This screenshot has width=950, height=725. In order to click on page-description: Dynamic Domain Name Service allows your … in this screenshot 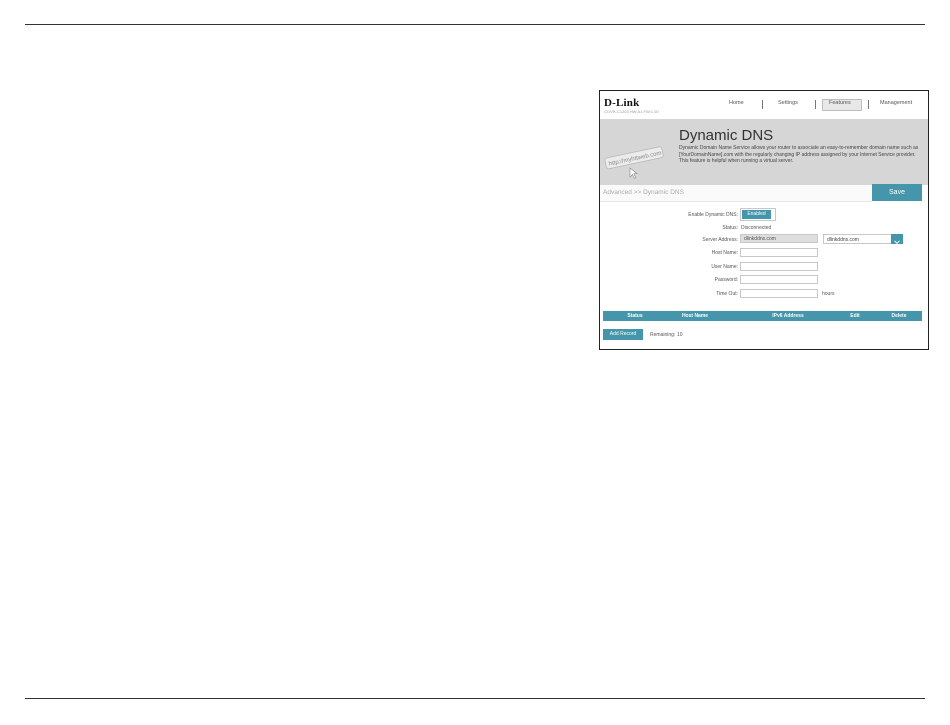, I will do `click(799, 155)`.